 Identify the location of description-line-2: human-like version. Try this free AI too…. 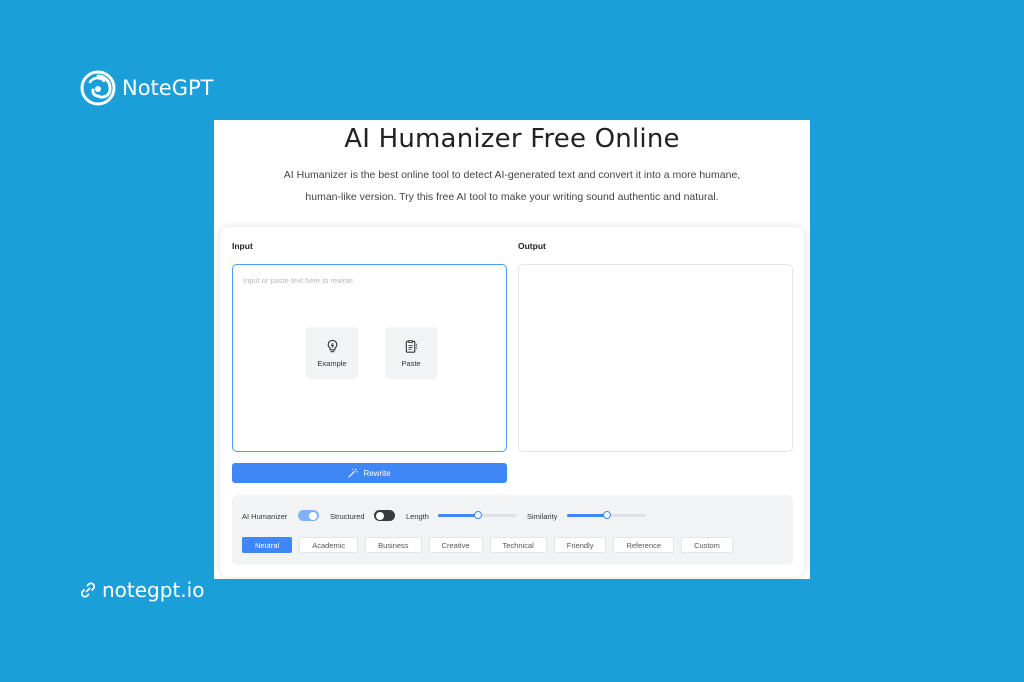
(512, 197).